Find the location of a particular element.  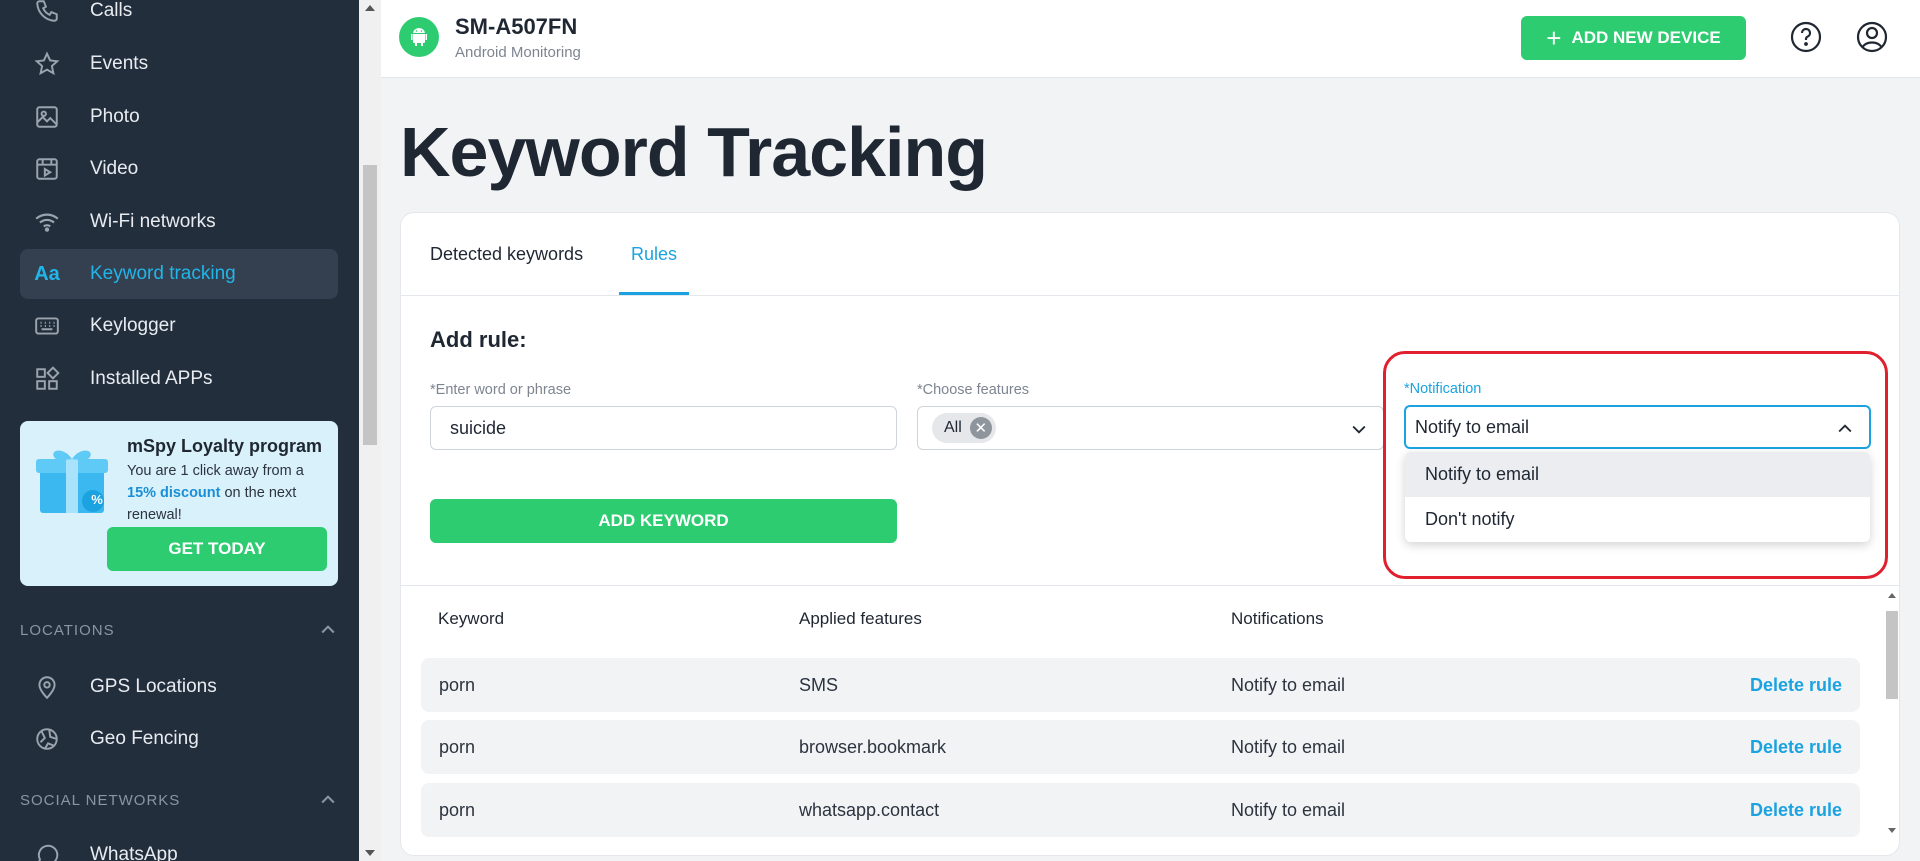

add-new-device-button: + ADD NEW DEVICE is located at coordinates (1633, 38).